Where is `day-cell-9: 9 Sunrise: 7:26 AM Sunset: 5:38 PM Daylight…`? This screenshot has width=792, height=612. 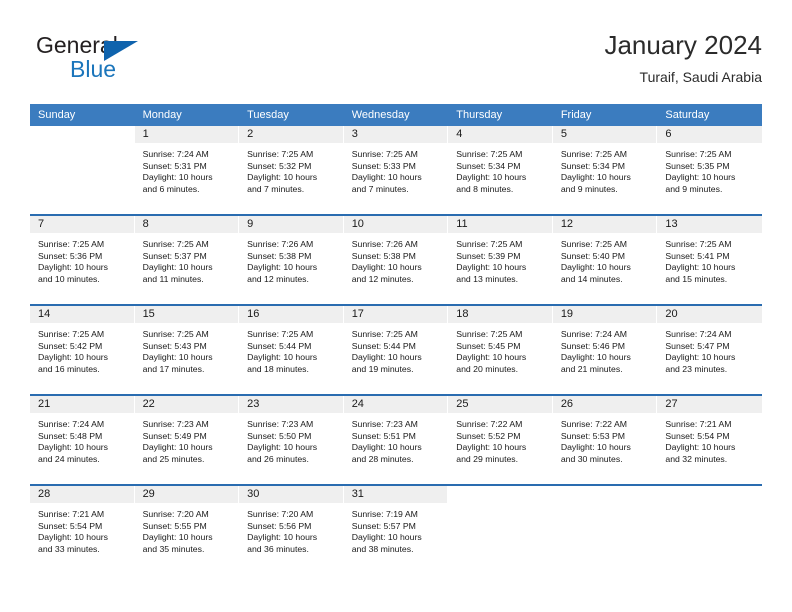
day-cell-9: 9 Sunrise: 7:26 AM Sunset: 5:38 PM Daylight… is located at coordinates (291, 260).